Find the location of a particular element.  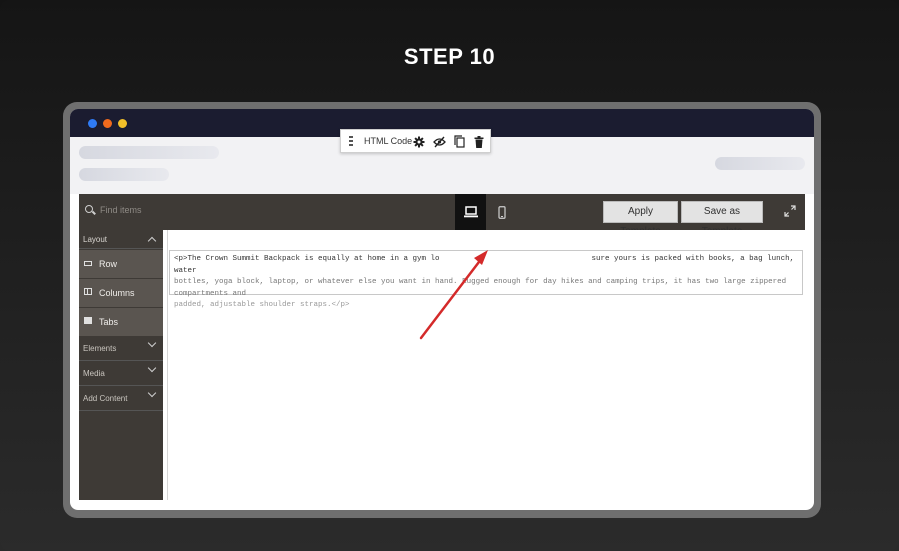

trash-icon is located at coordinates (480, 141).